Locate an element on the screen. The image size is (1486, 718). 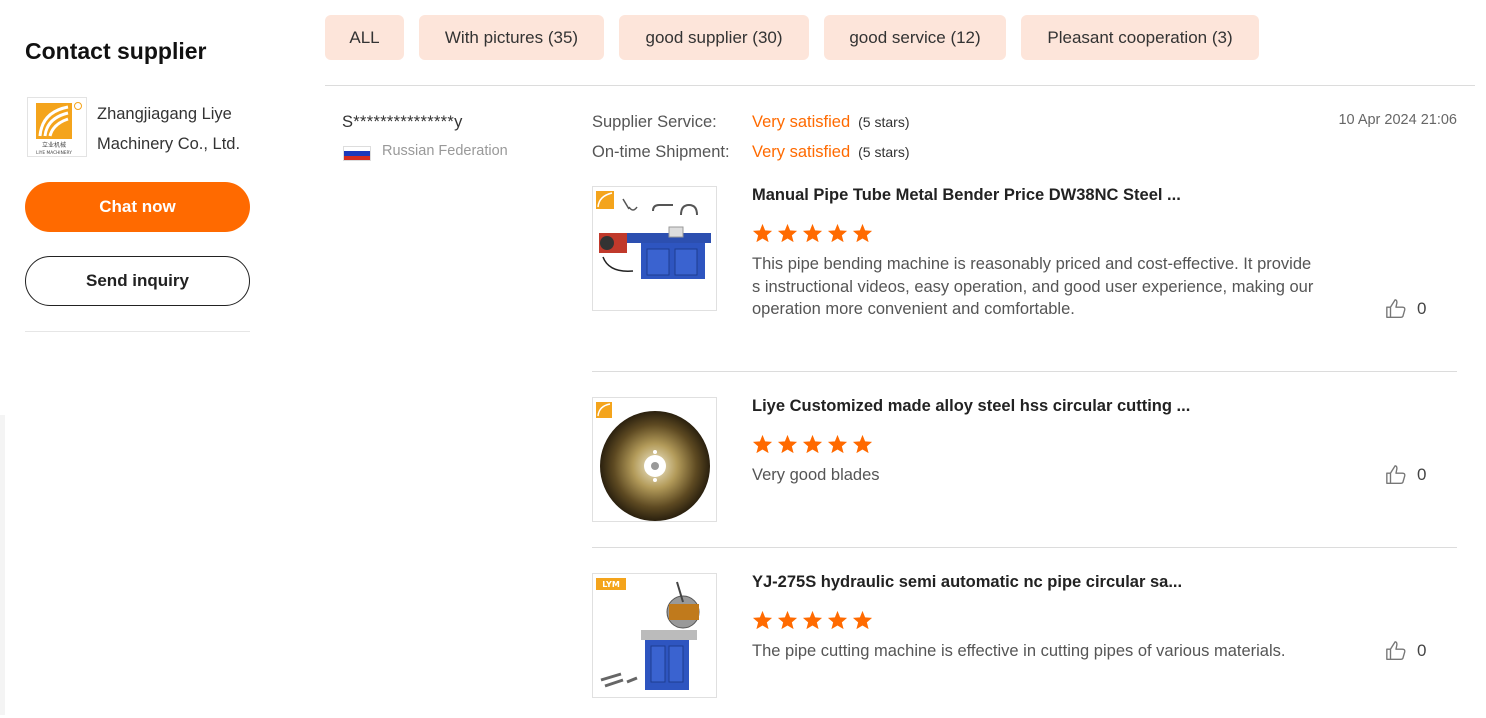
filter-chip-with-pictures: With pictures (35) is located at coordinates (511, 37).